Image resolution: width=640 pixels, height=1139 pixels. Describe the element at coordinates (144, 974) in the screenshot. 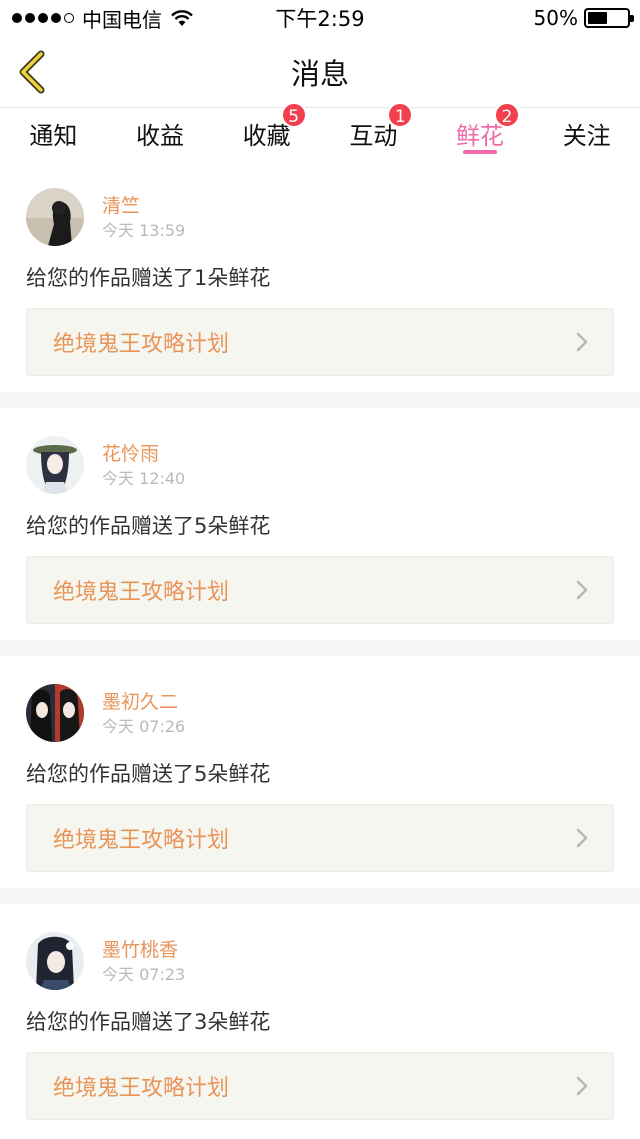

I see `timestamp: 今天 07:23` at that location.